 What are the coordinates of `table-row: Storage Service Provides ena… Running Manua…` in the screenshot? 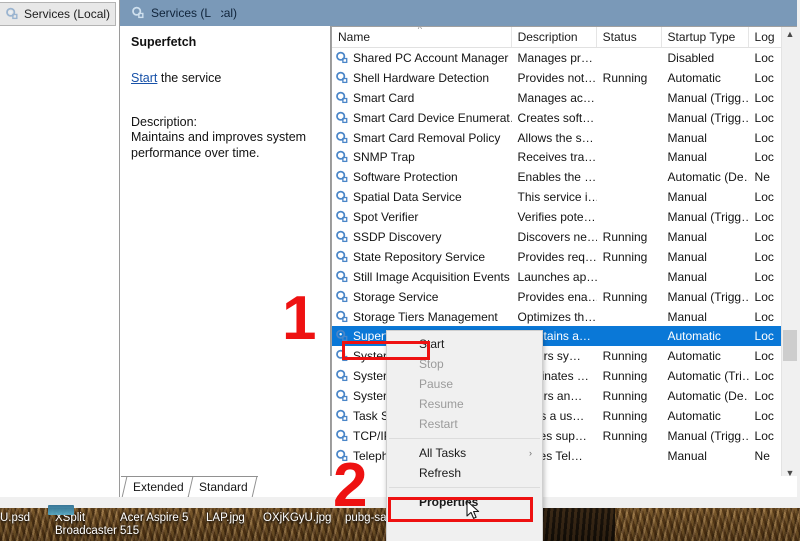 It's located at (564, 297).